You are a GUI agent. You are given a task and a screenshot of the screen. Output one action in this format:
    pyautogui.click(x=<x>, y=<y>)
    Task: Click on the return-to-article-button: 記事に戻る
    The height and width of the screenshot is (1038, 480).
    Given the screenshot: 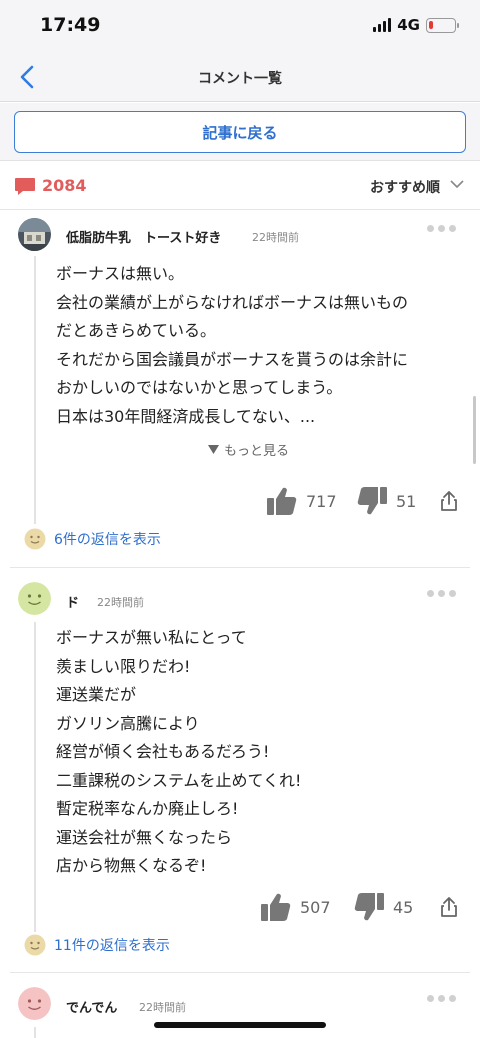 What is the action you would take?
    pyautogui.click(x=240, y=132)
    